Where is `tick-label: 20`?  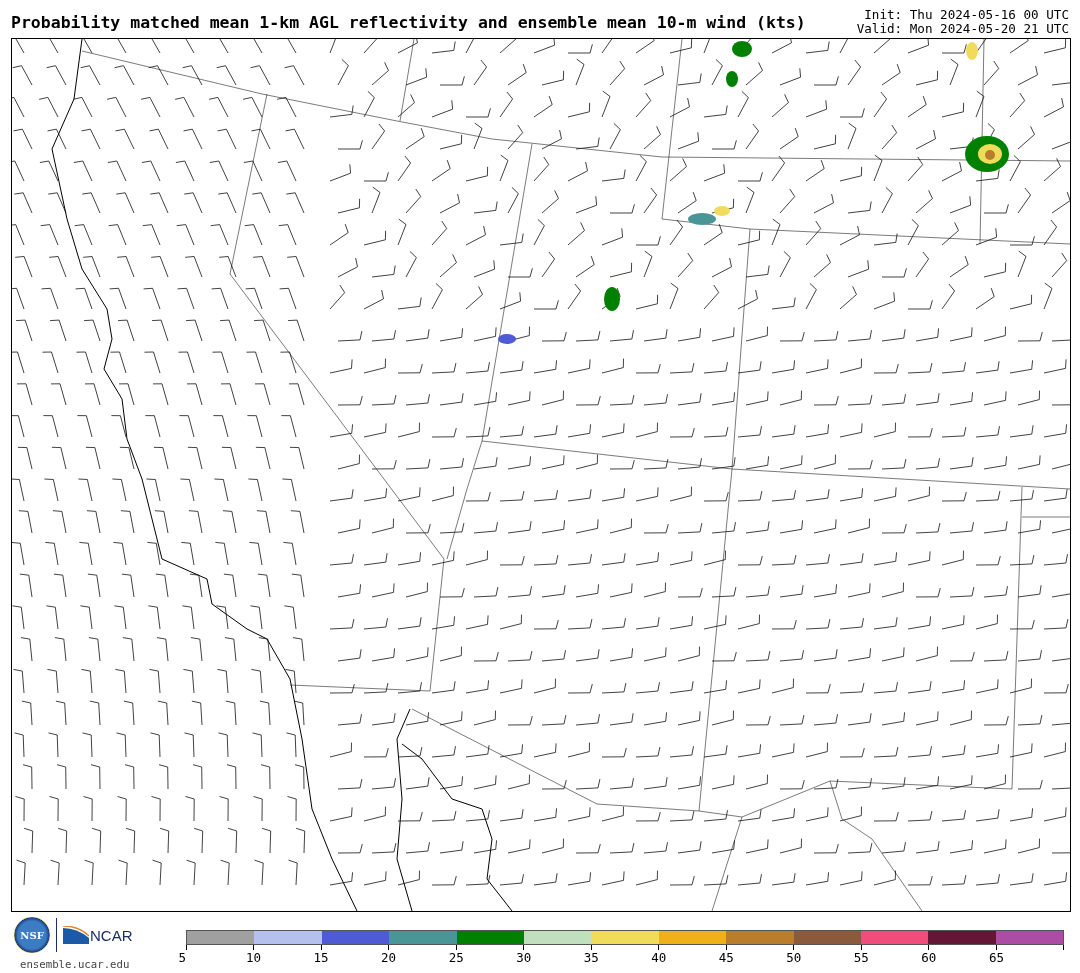
tick-label: 20 is located at coordinates (389, 957).